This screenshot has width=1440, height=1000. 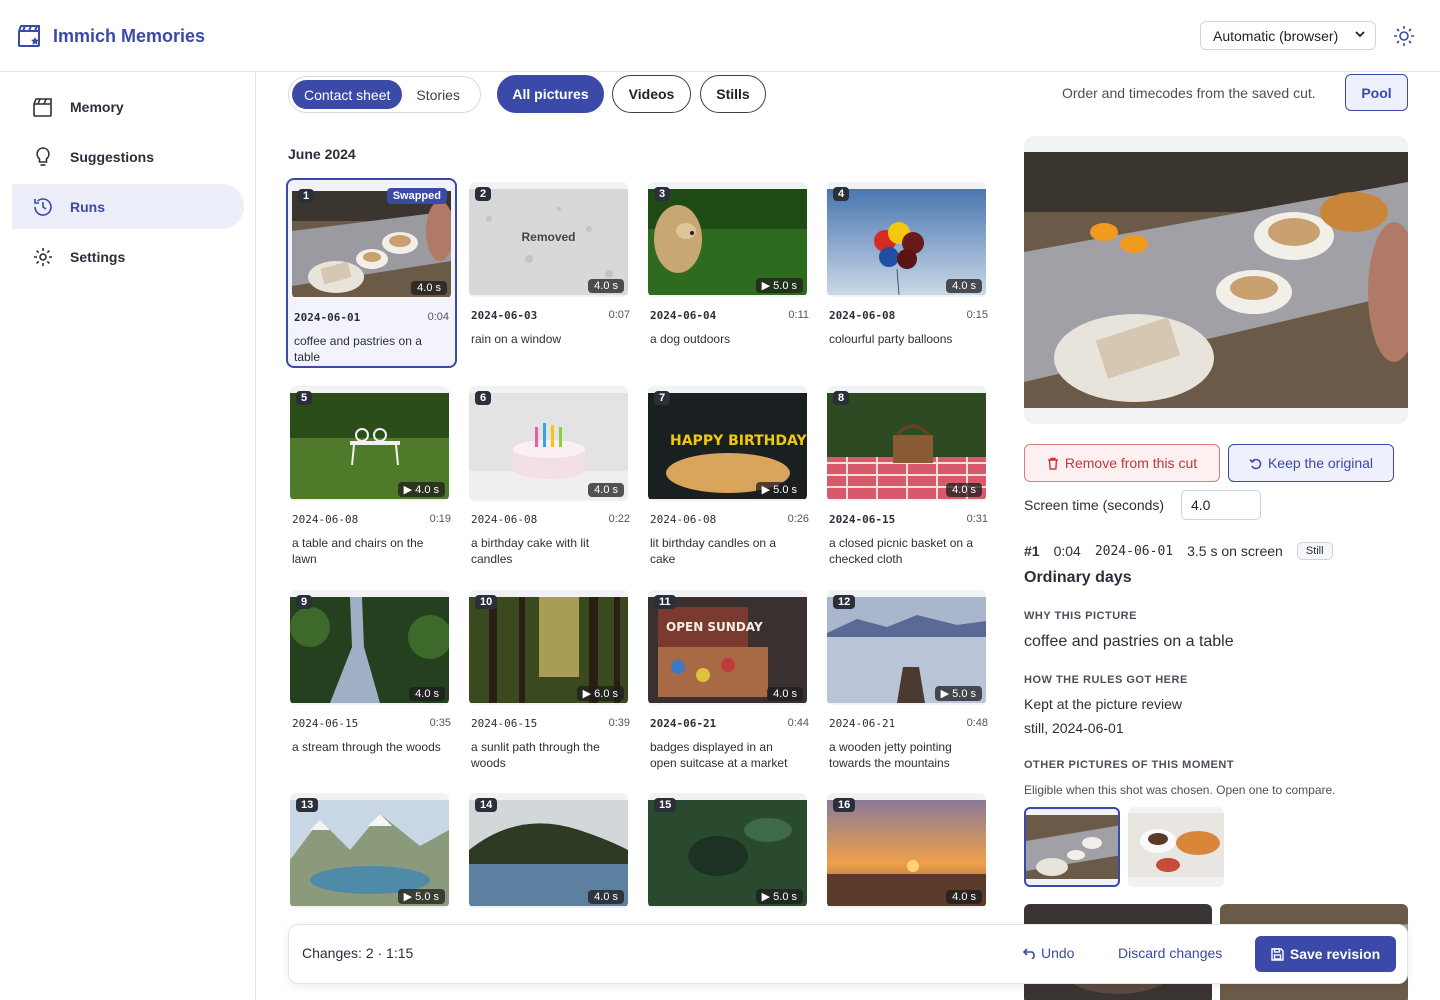 What do you see at coordinates (550, 94) in the screenshot?
I see `filter-all-pictures: All pictures` at bounding box center [550, 94].